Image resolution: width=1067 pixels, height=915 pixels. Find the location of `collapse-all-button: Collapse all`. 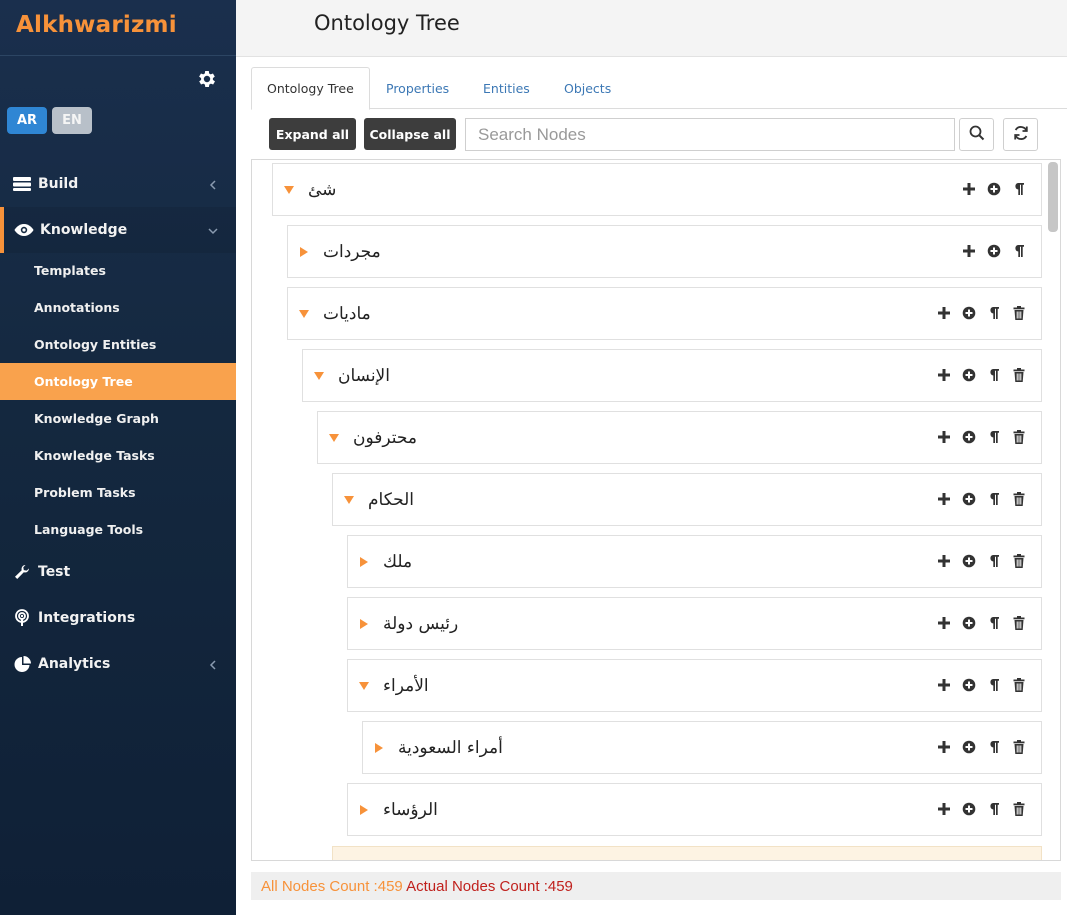

collapse-all-button: Collapse all is located at coordinates (410, 134).